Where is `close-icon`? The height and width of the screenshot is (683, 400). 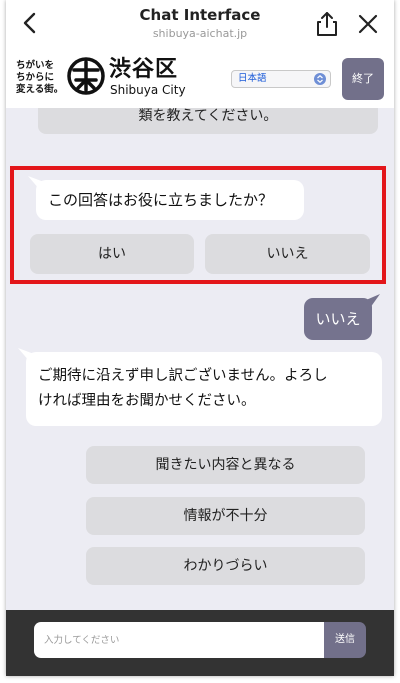 close-icon is located at coordinates (368, 24).